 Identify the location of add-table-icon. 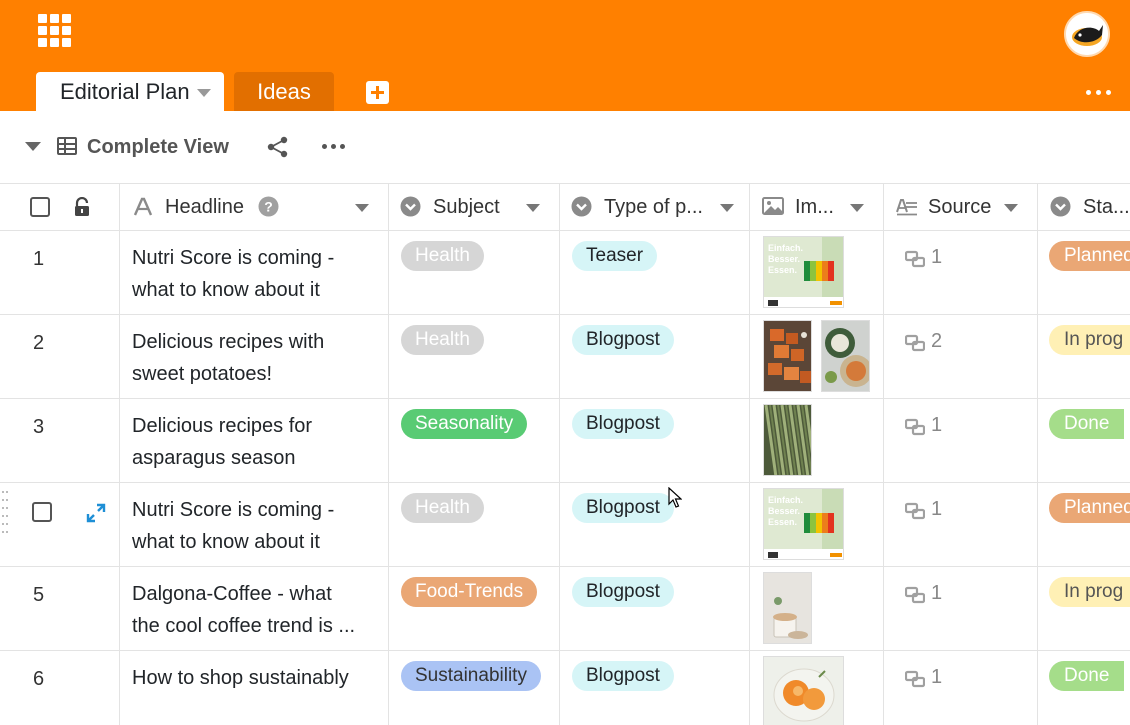
(377, 92).